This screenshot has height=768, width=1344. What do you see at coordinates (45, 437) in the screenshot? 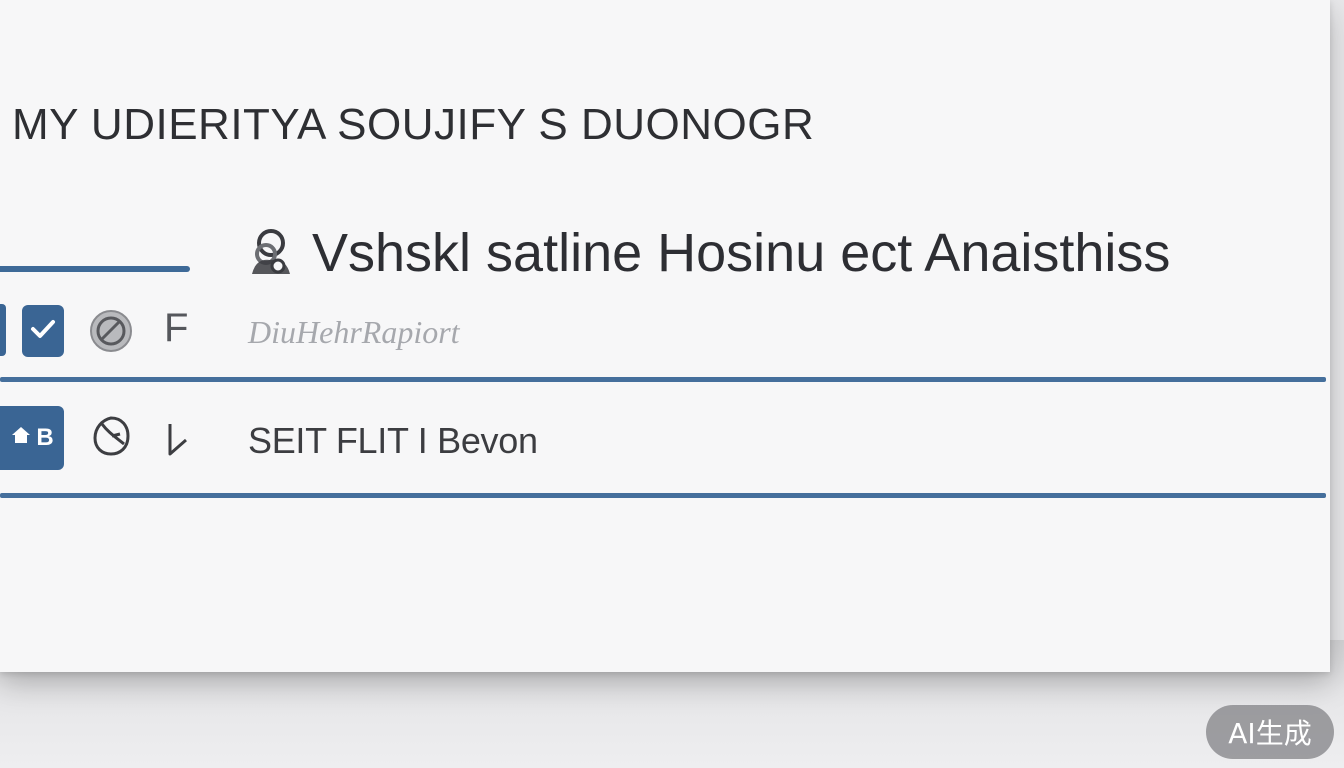
I see `home-button-label: B` at bounding box center [45, 437].